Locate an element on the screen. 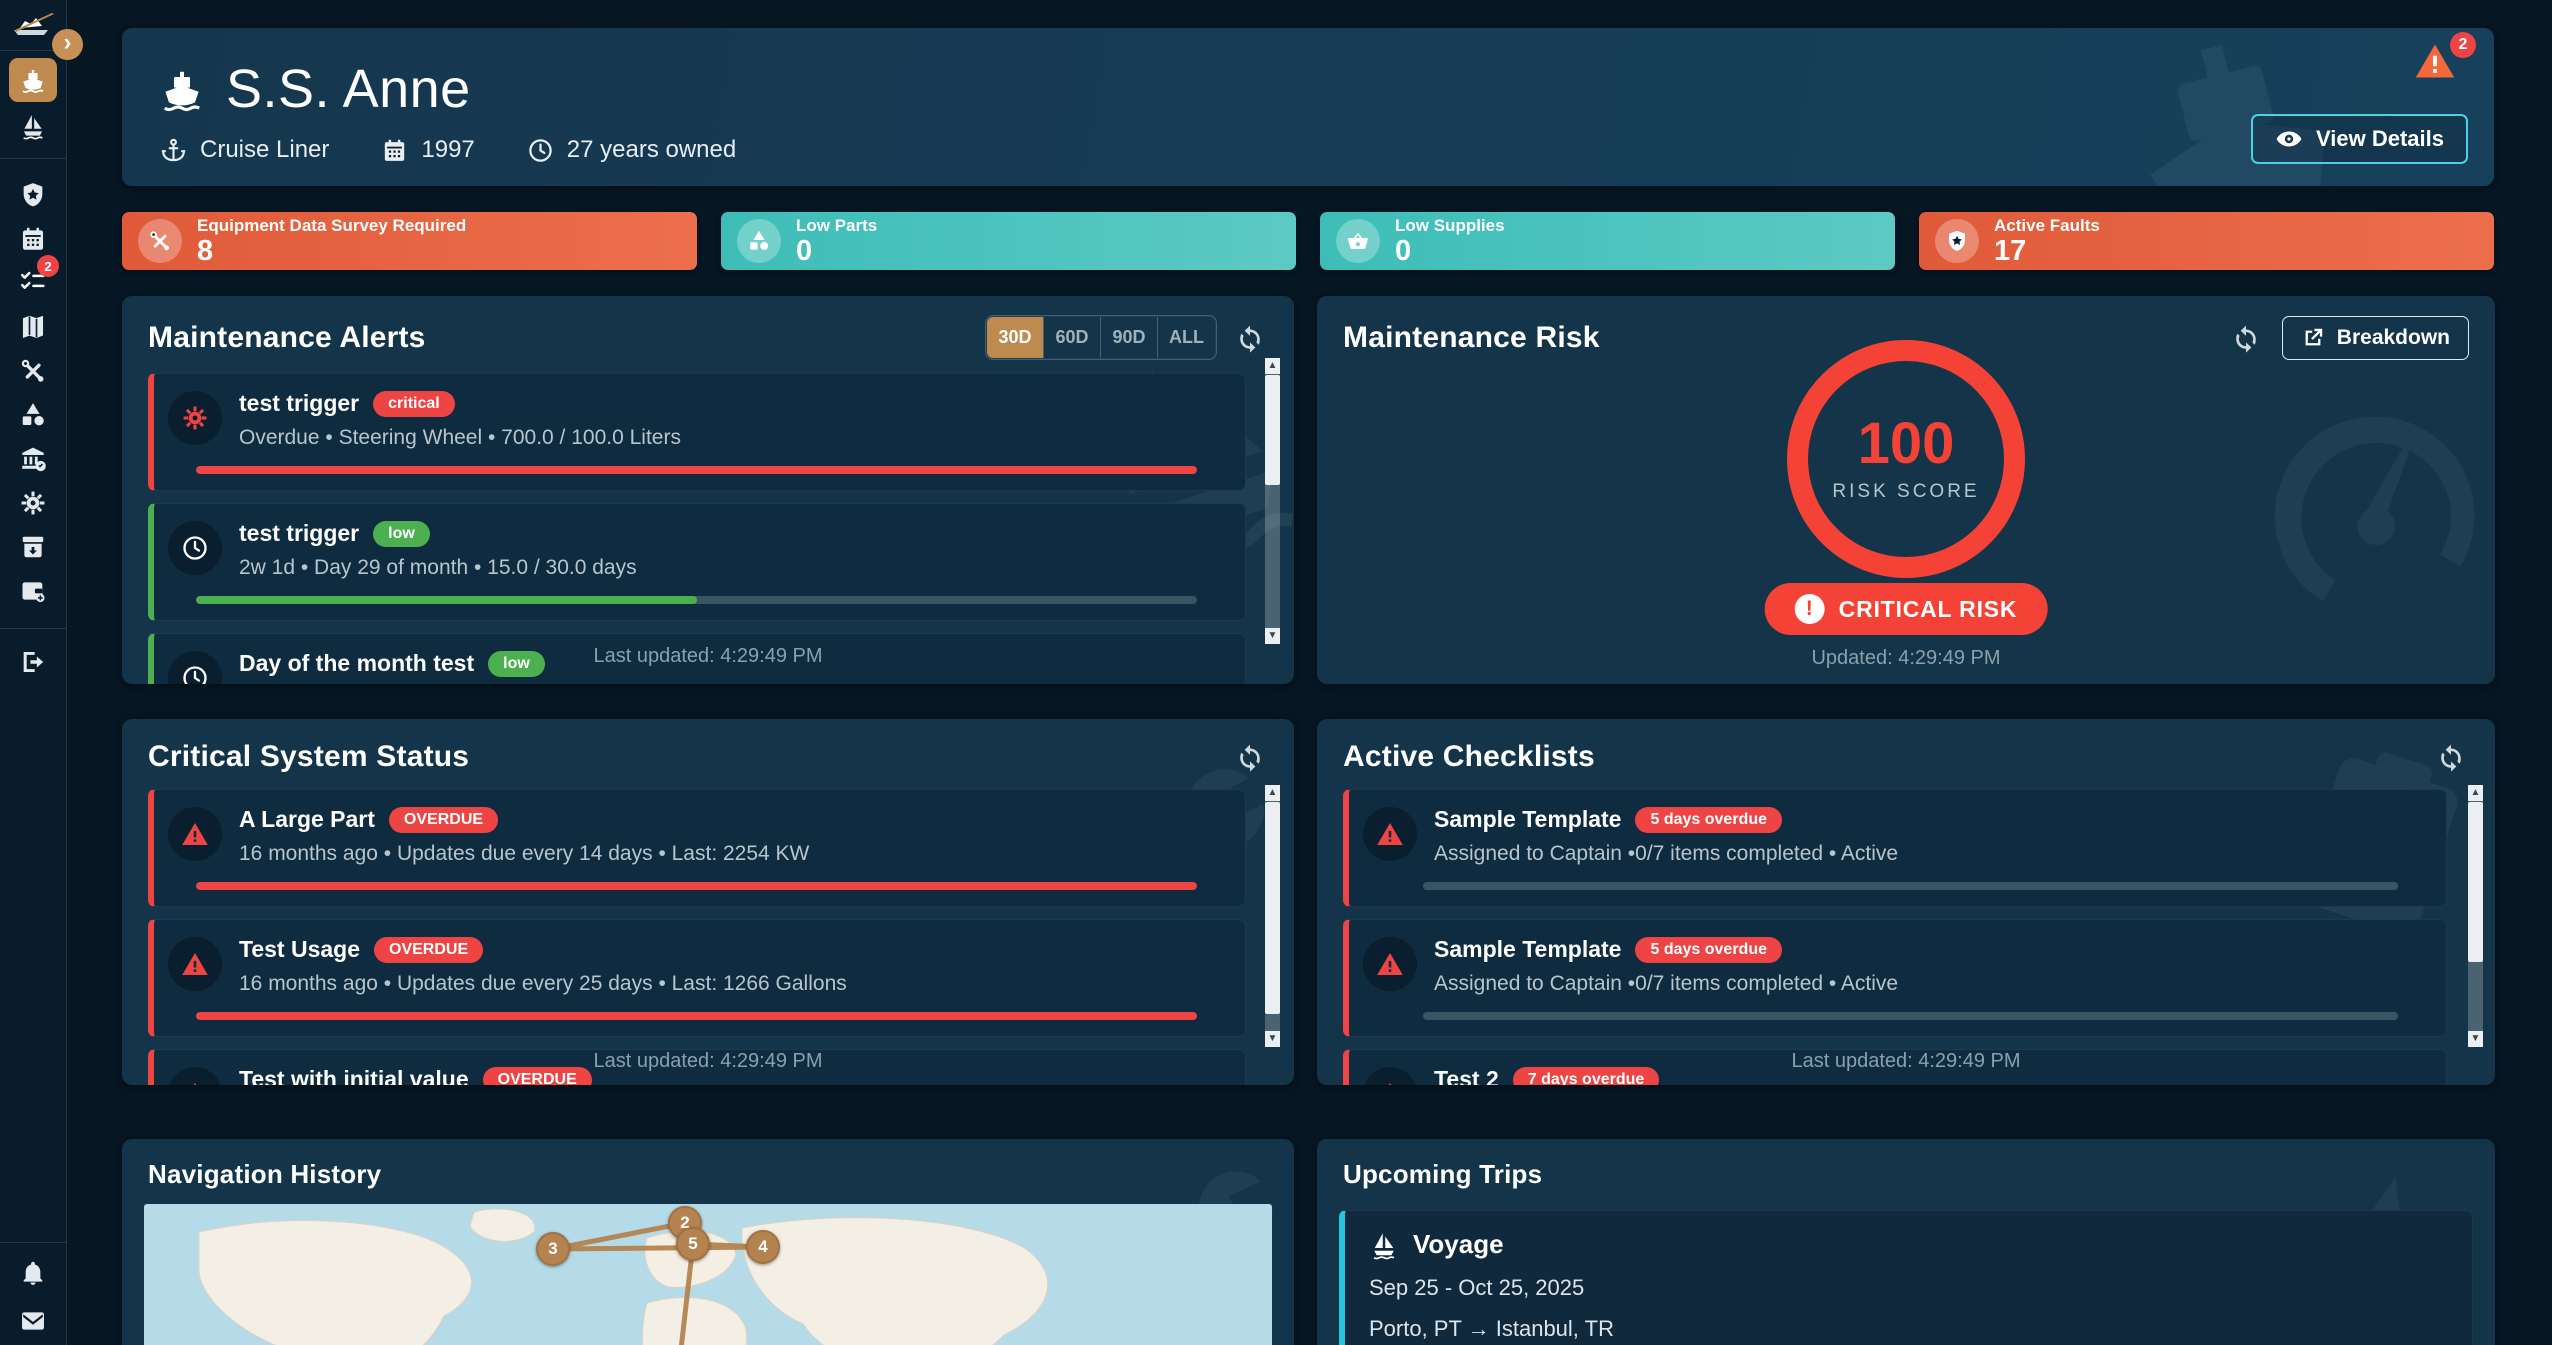 Image resolution: width=2552 pixels, height=1345 pixels. alerts-range-tabs: 30D 60D 90D ALL is located at coordinates (1101, 337).